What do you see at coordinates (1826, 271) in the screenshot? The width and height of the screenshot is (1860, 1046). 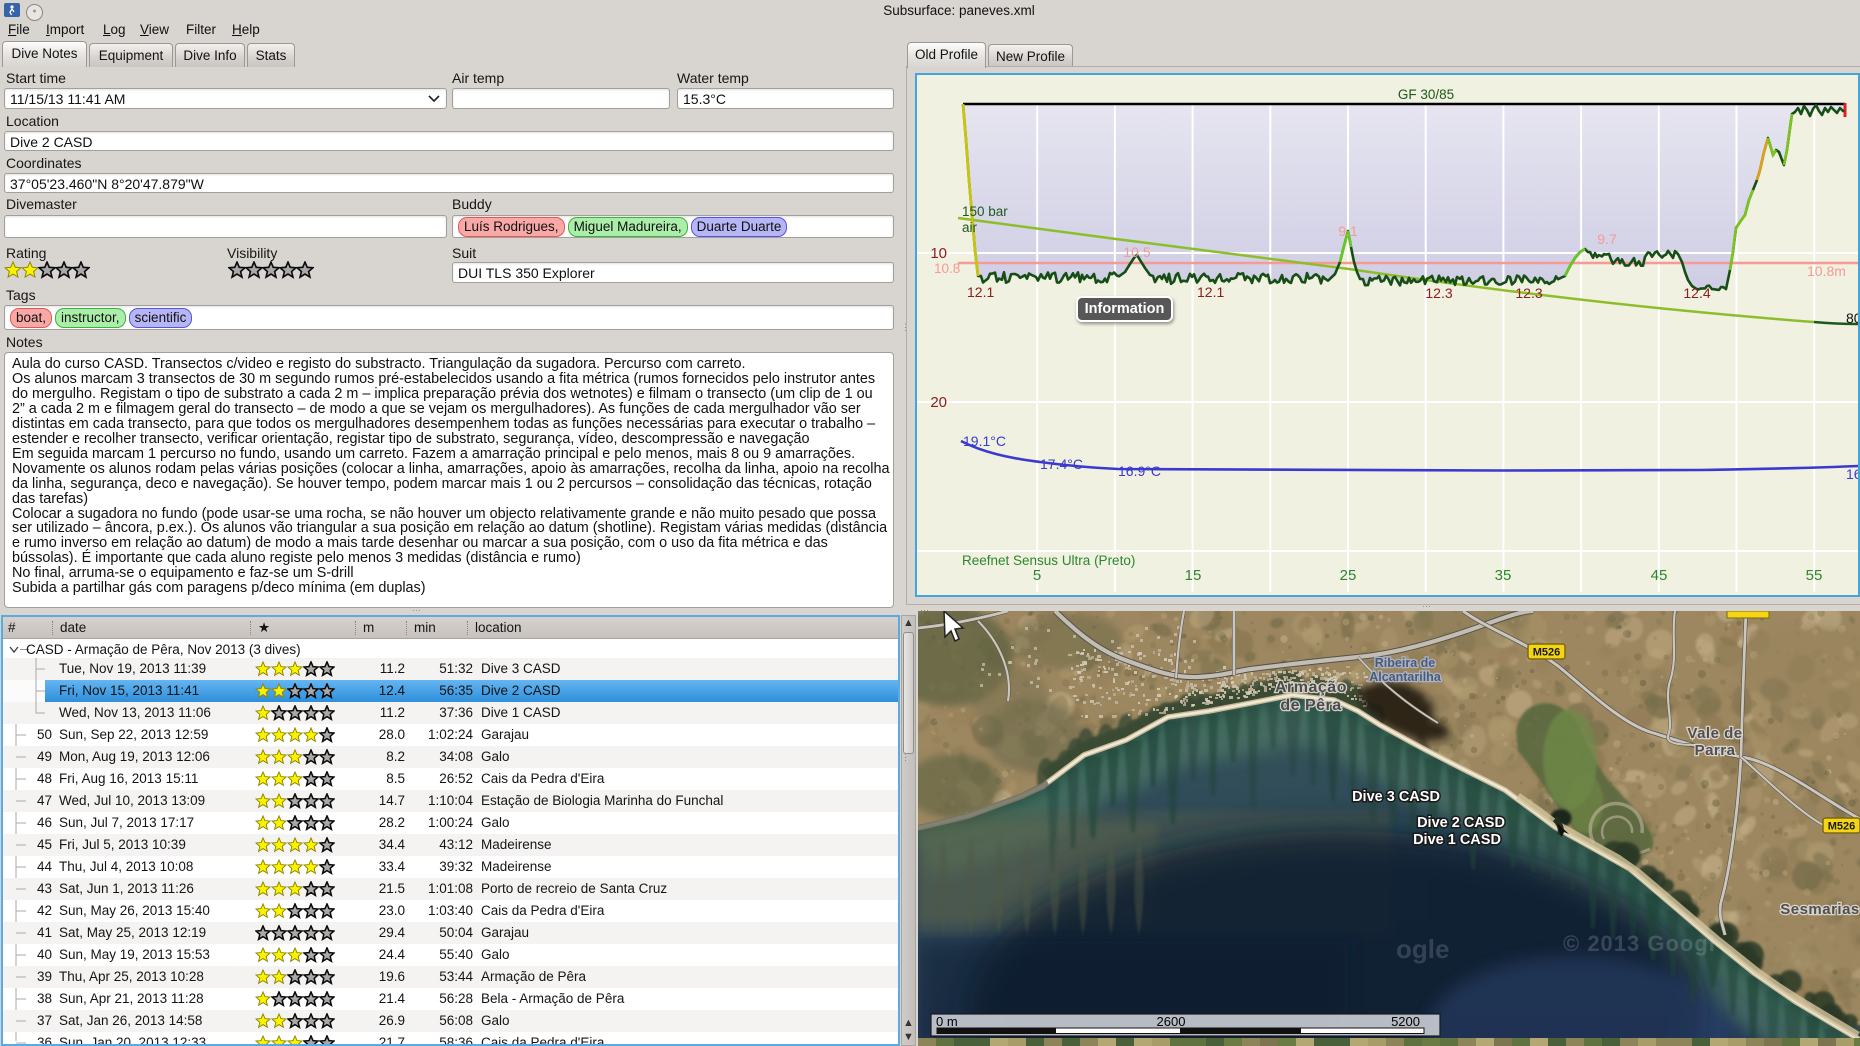 I see `svg-text: 10.8m` at bounding box center [1826, 271].